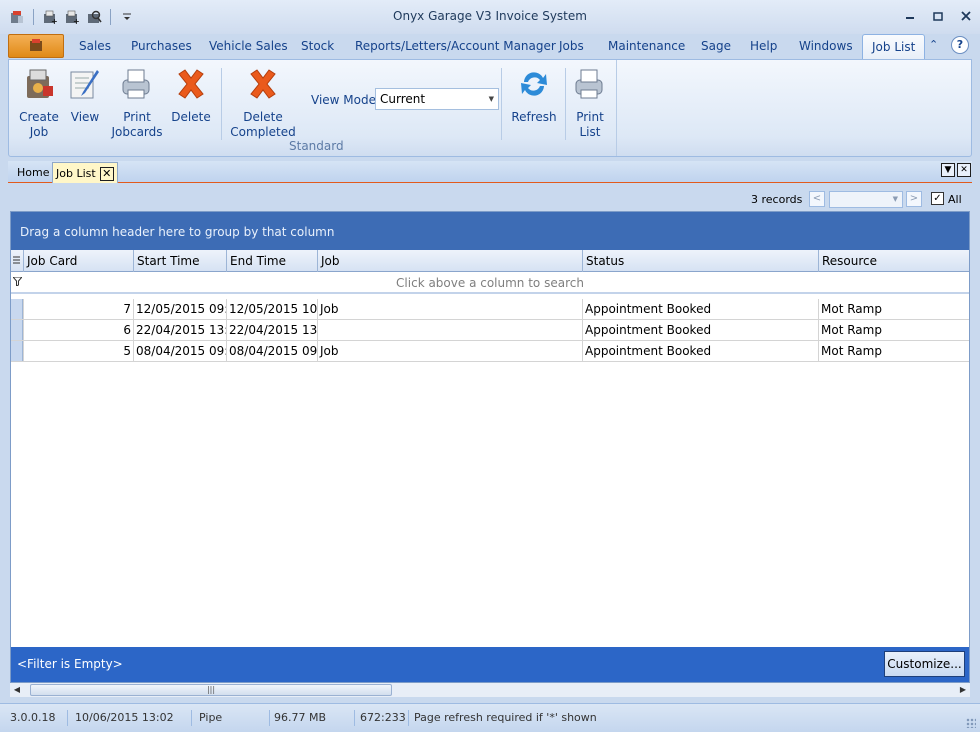  I want to click on records-bar: 3 records < ▼ > ✓ All, so click(489, 199).